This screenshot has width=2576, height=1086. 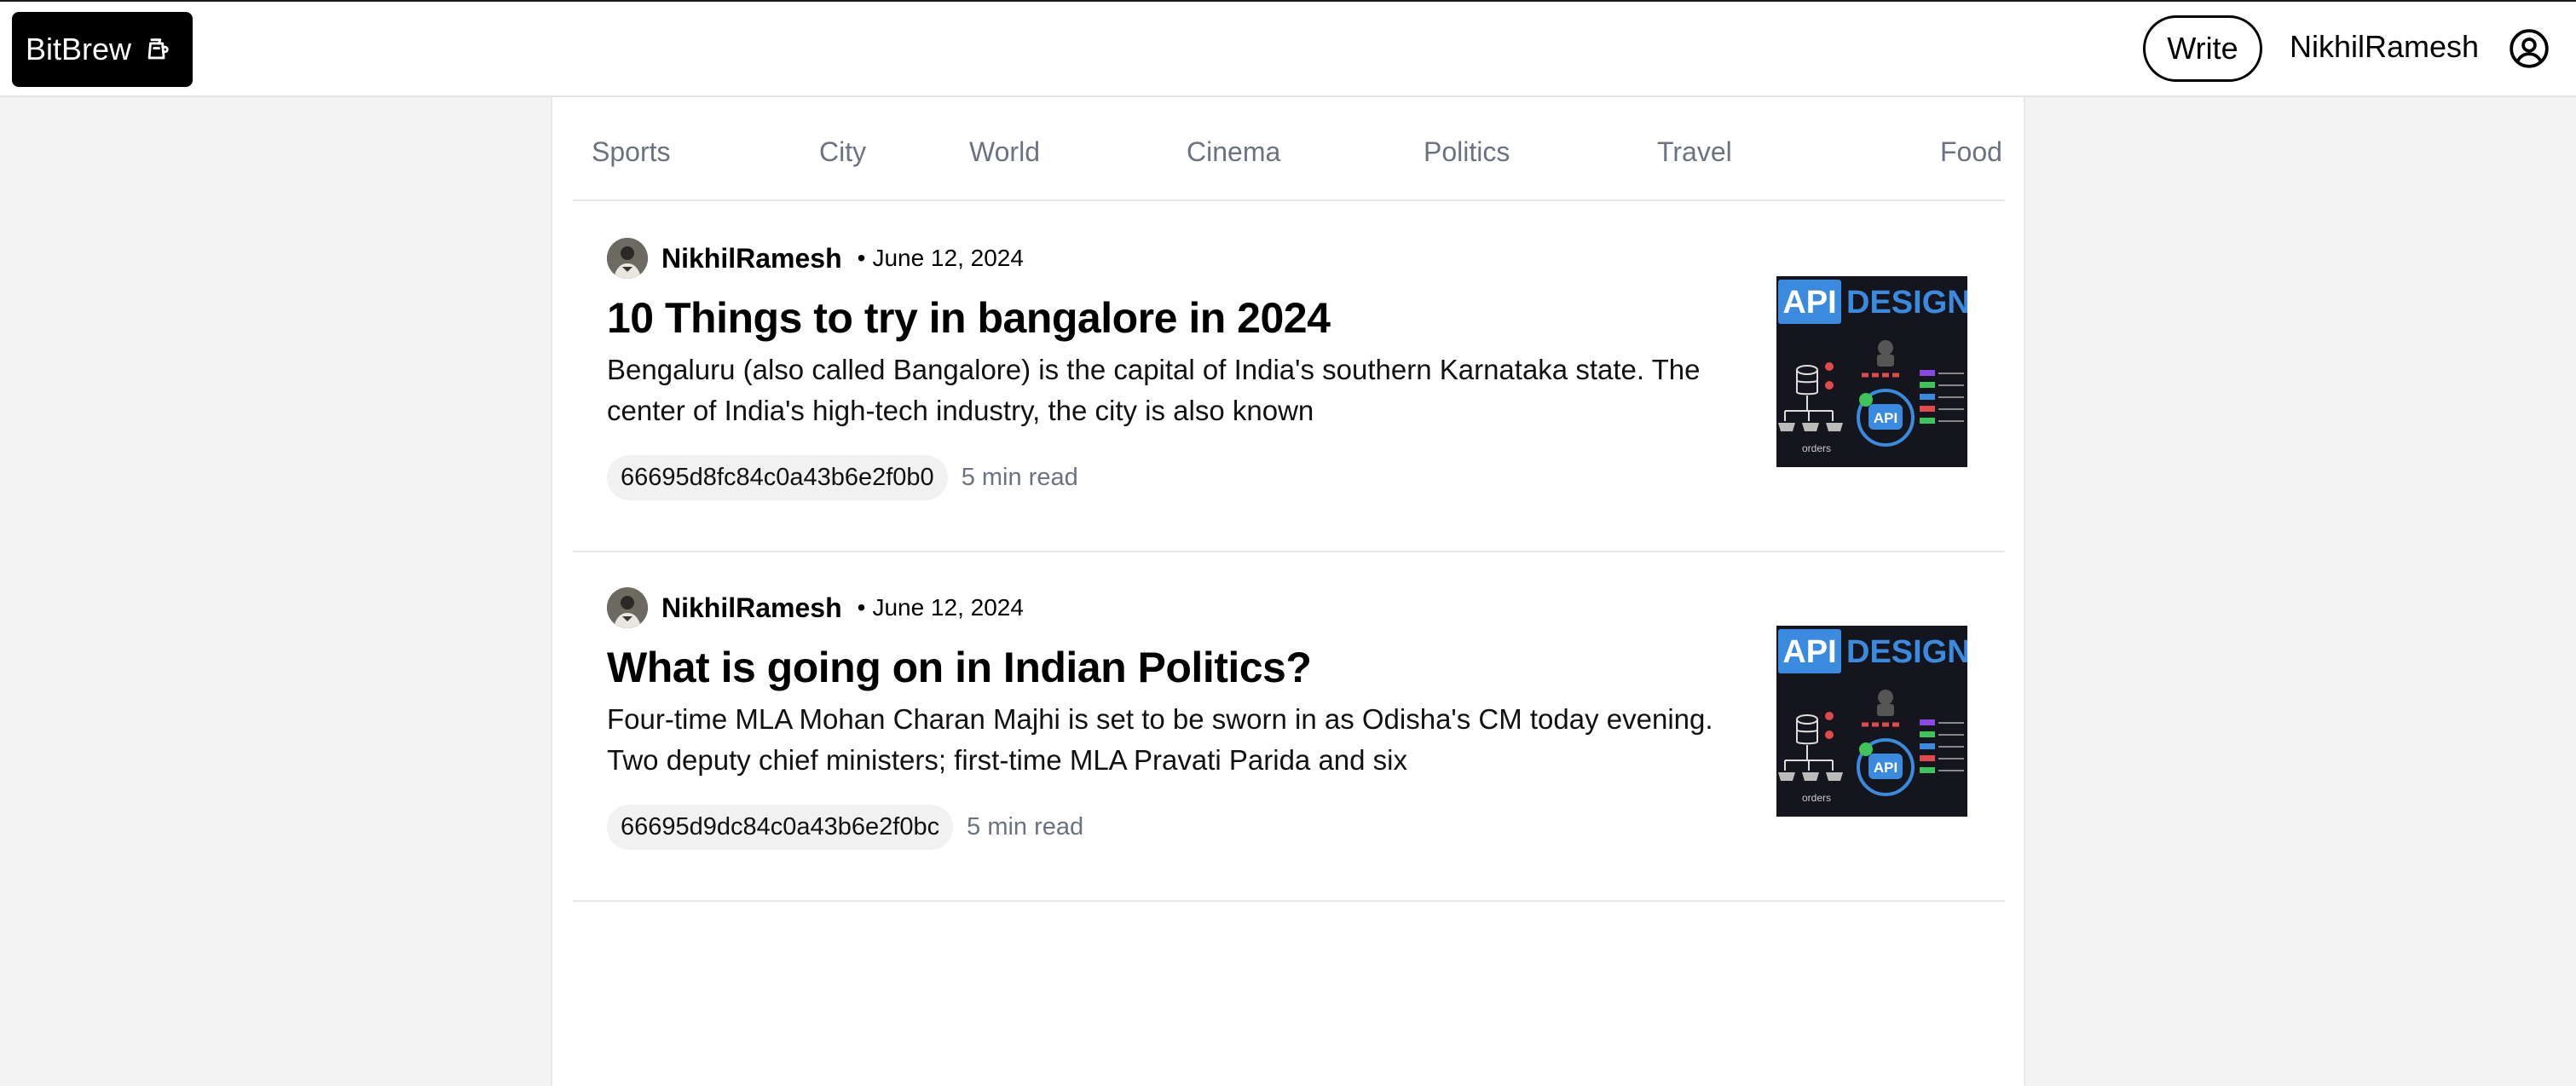 I want to click on write-button: Write, so click(x=2202, y=48).